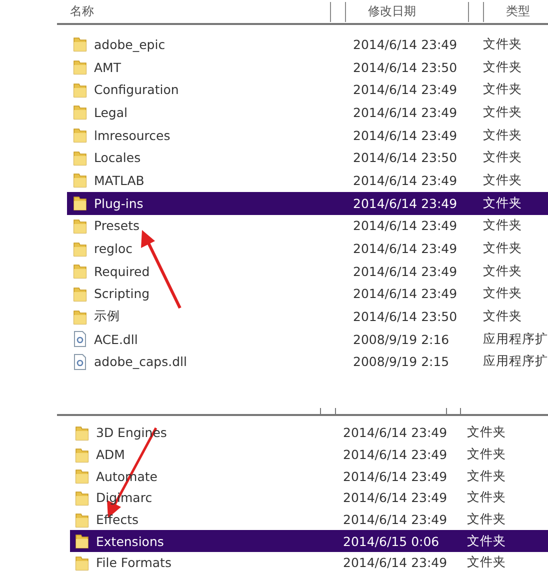 This screenshot has height=582, width=548. I want to click on file-name: AMT, so click(107, 67).